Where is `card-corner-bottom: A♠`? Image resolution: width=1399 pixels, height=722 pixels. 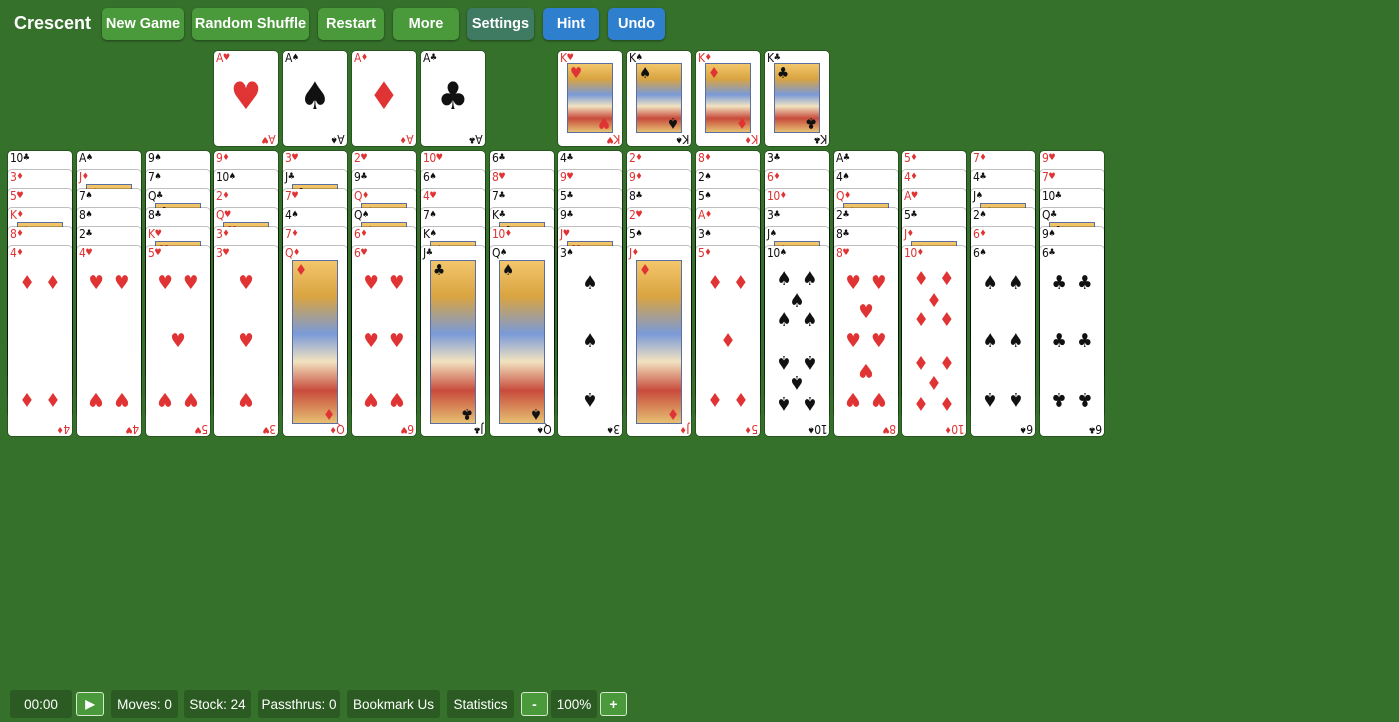
card-corner-bottom: A♠ is located at coordinates (338, 139).